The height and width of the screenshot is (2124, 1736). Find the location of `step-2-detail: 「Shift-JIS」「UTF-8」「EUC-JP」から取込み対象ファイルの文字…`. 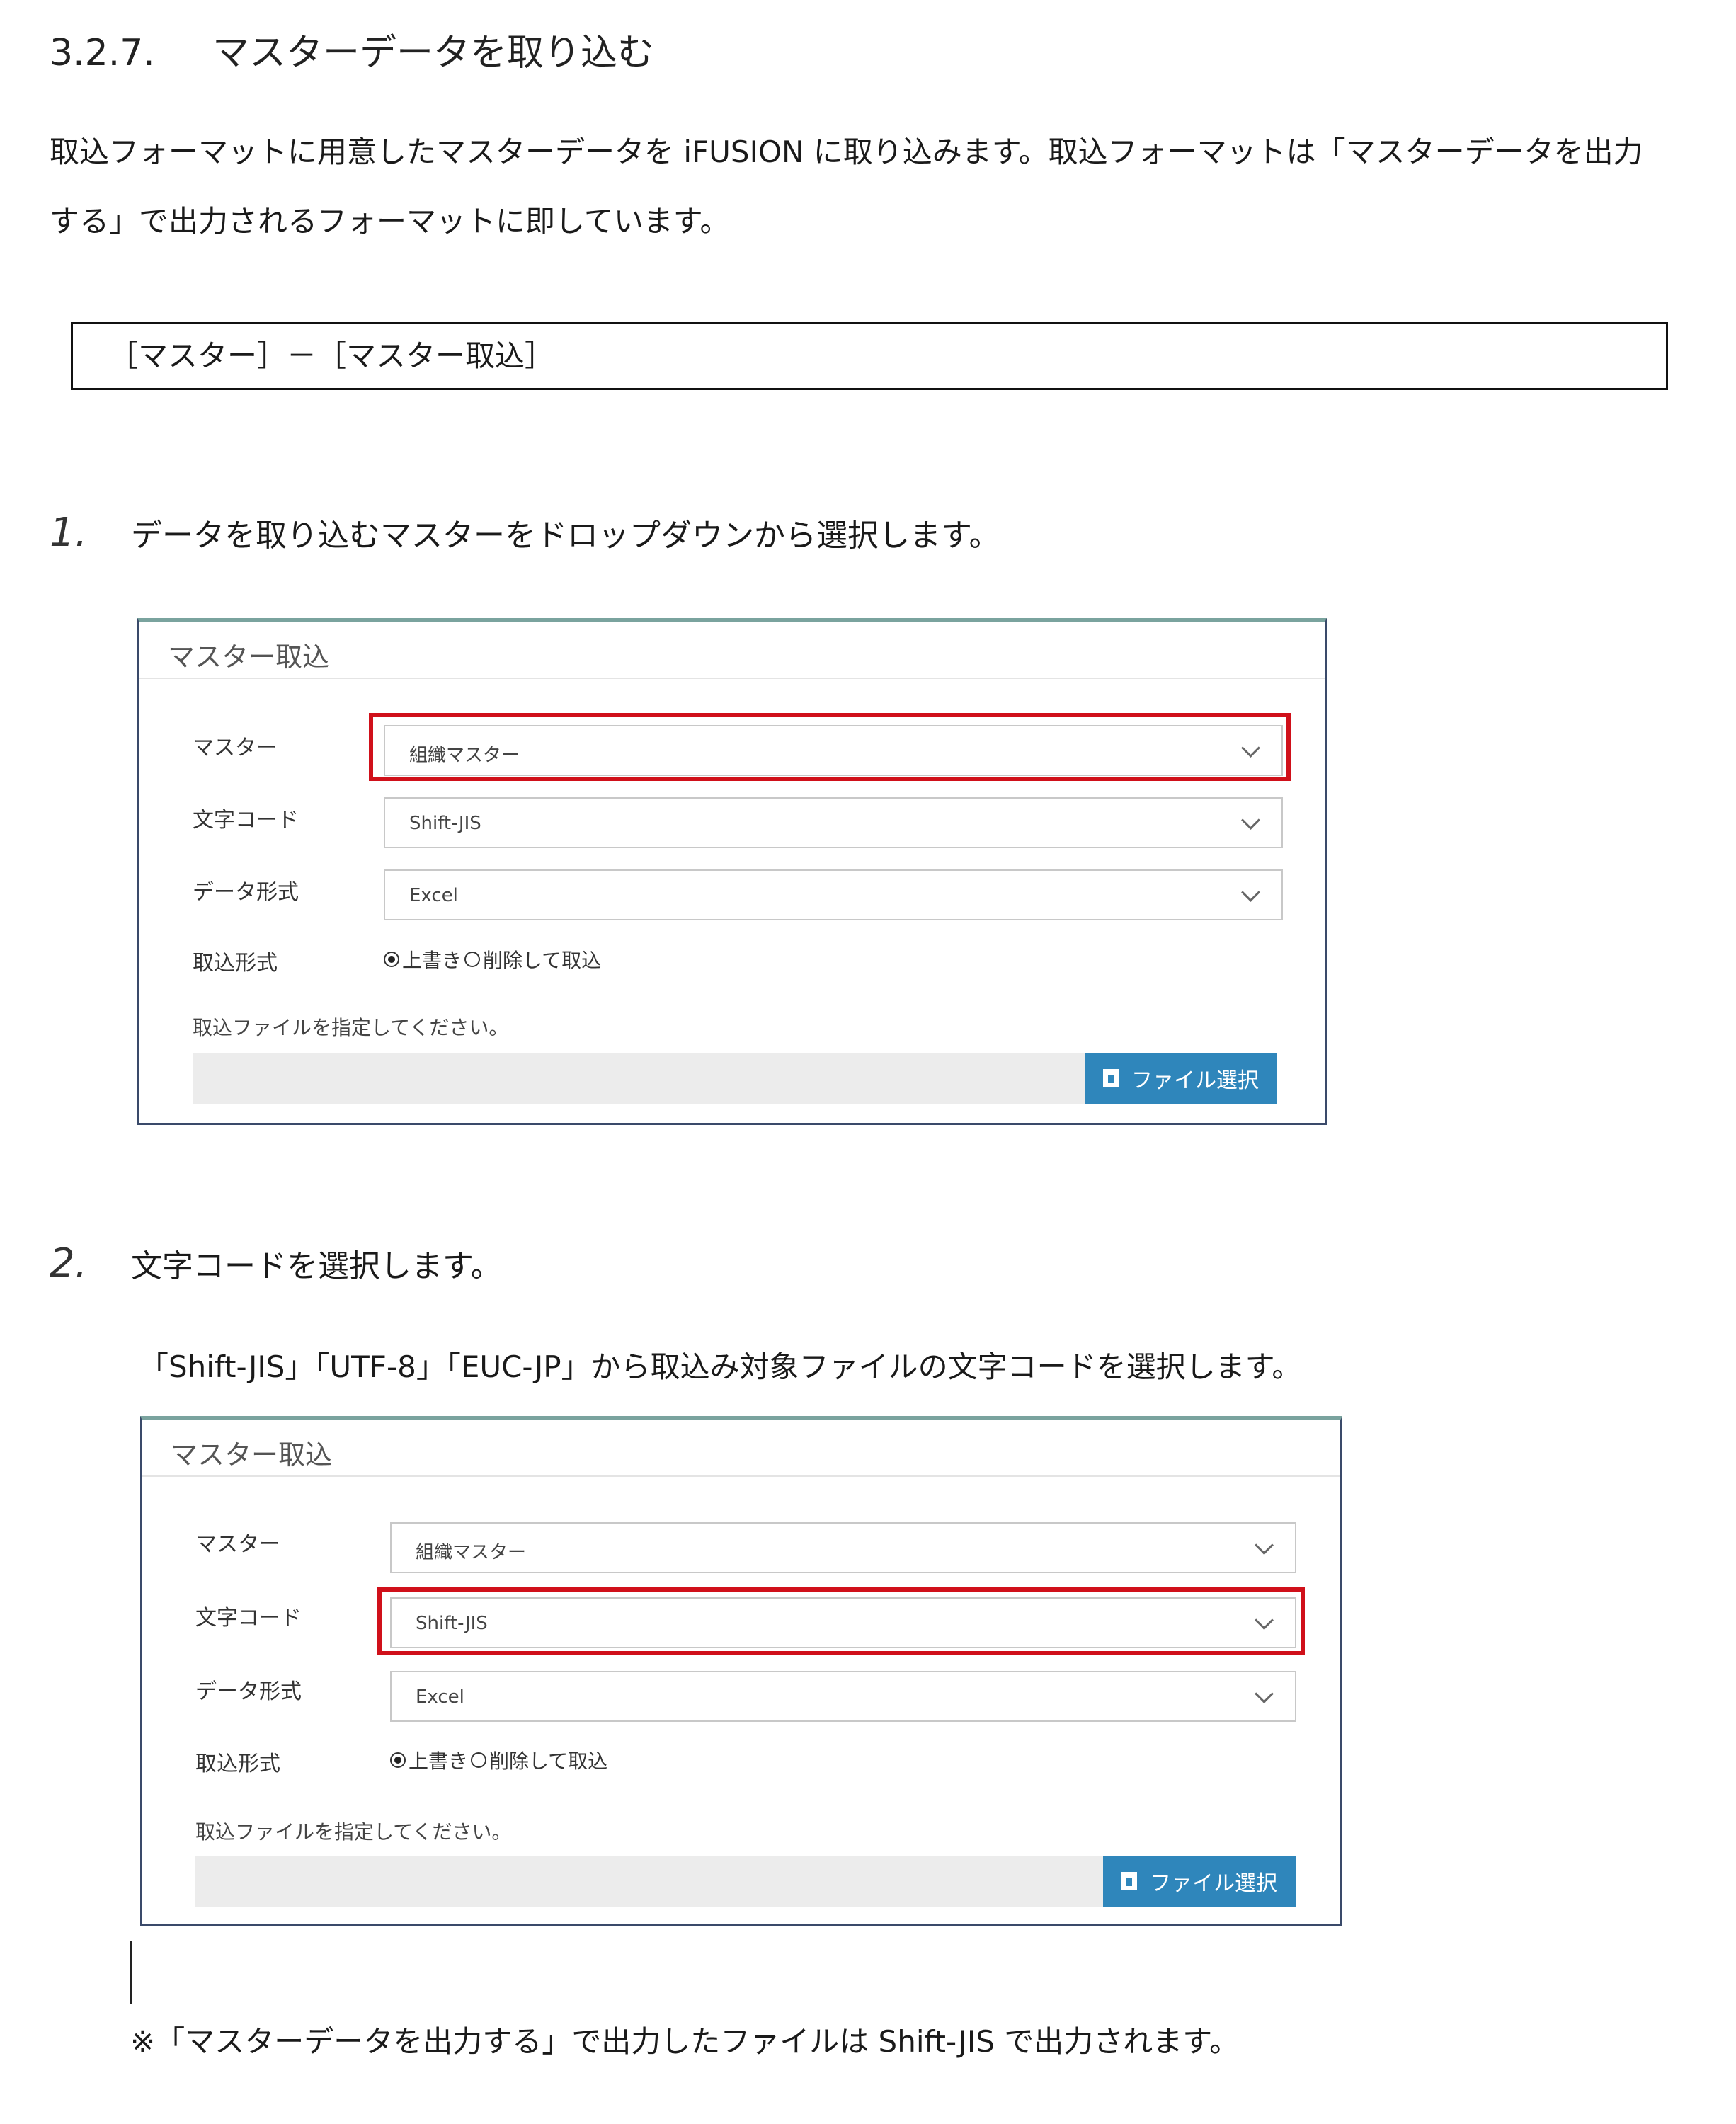

step-2-detail: 「Shift-JIS」「UTF-8」「EUC-JP」から取込み対象ファイルの文字… is located at coordinates (721, 1366).